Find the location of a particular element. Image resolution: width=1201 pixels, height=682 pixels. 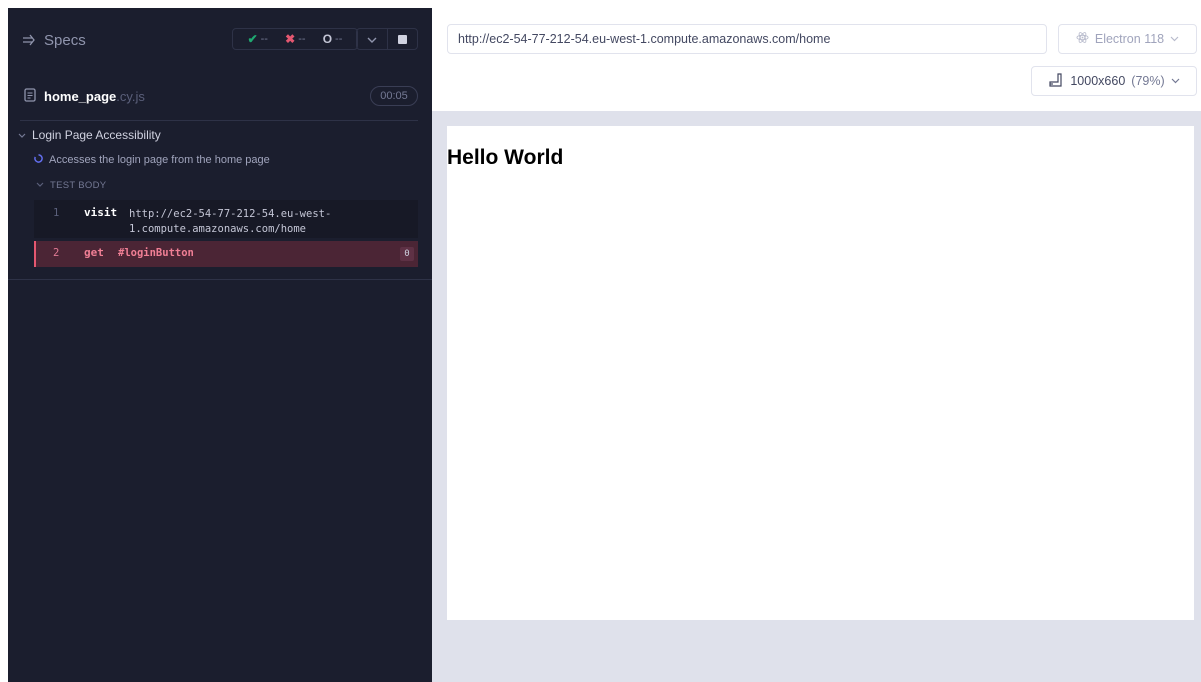

duration-badge: 00:05 is located at coordinates (394, 96).